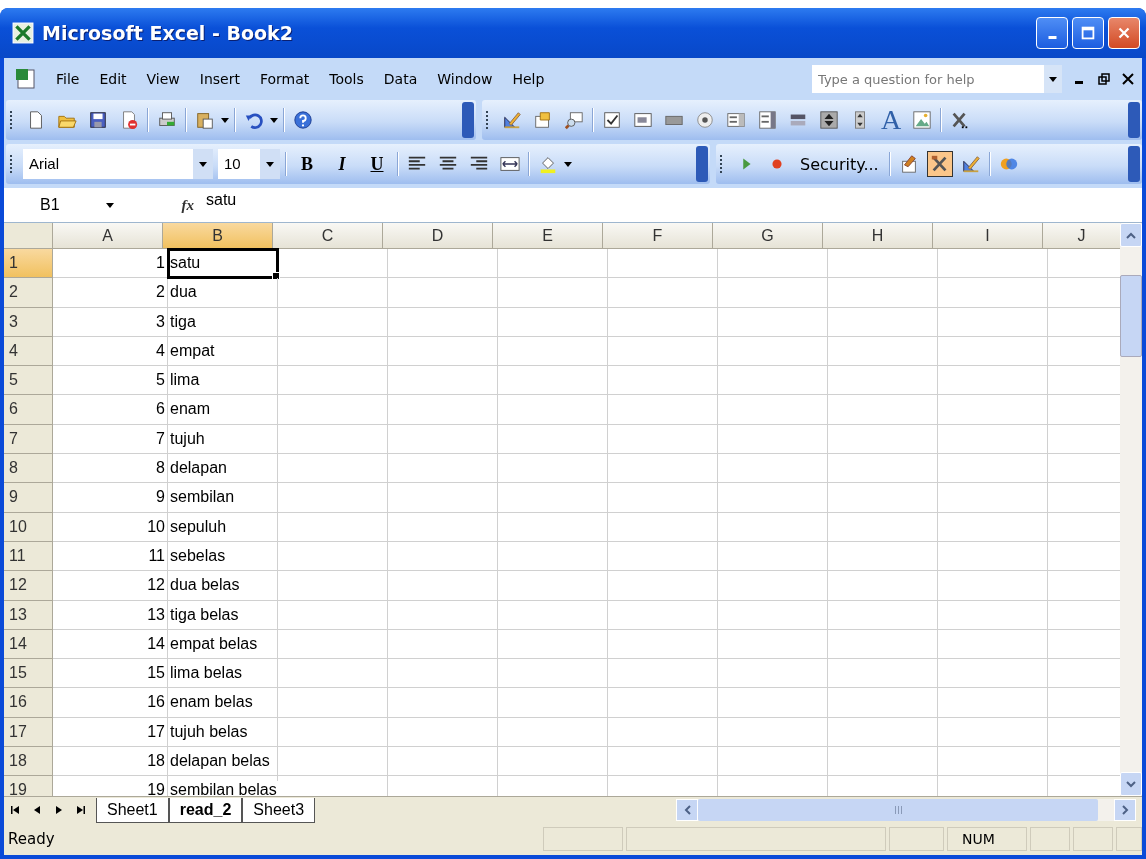 The image size is (1146, 859). I want to click on maximize-button, so click(1088, 33).